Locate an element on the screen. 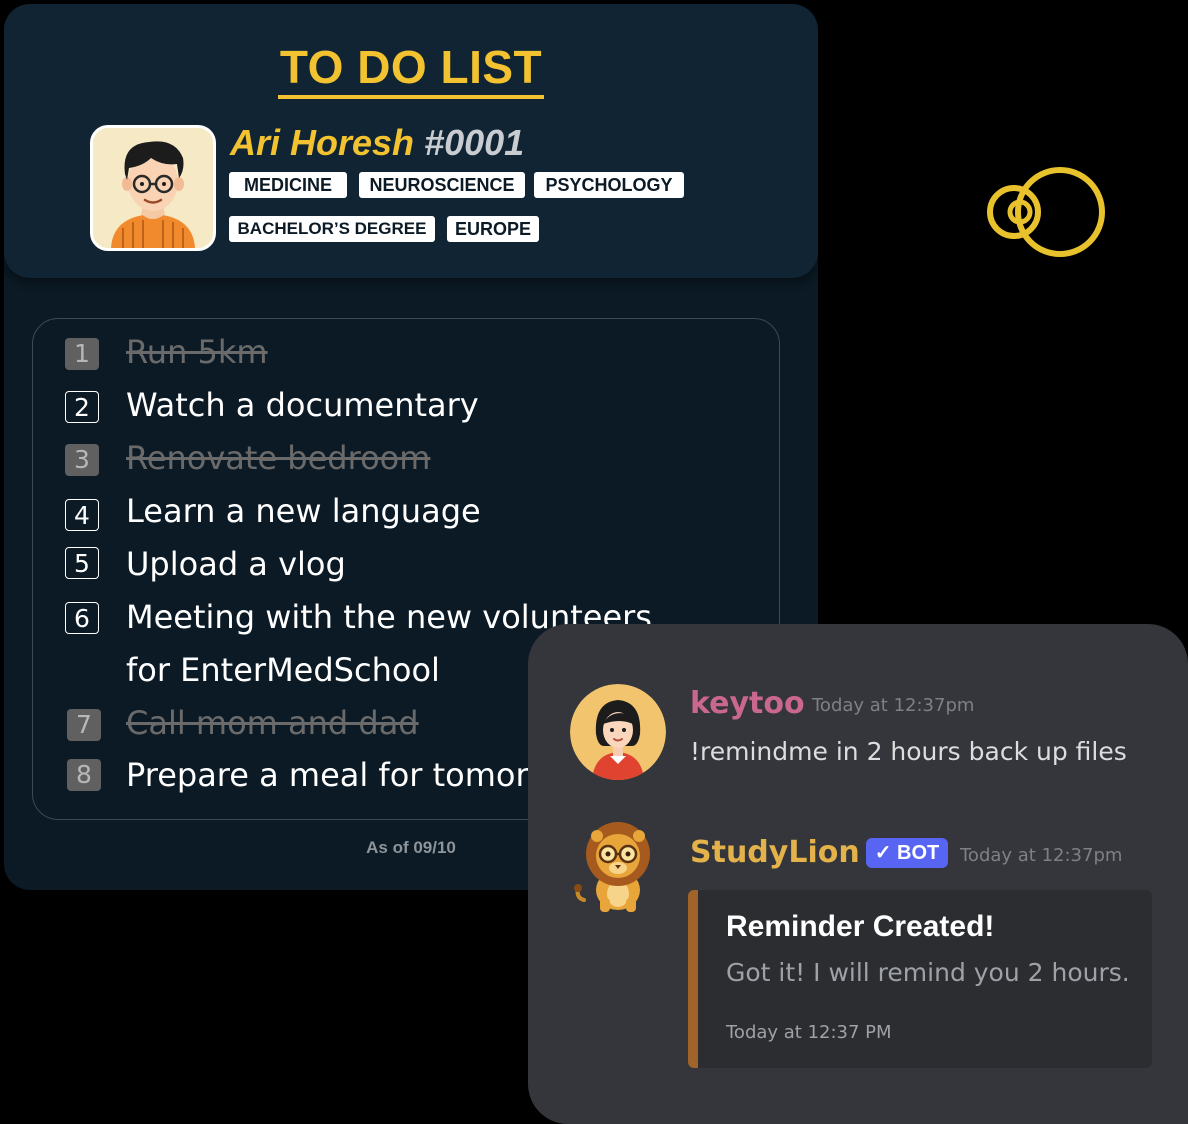 The image size is (1188, 1124). tag-neuroscience: NEUROSCIENCE is located at coordinates (442, 185).